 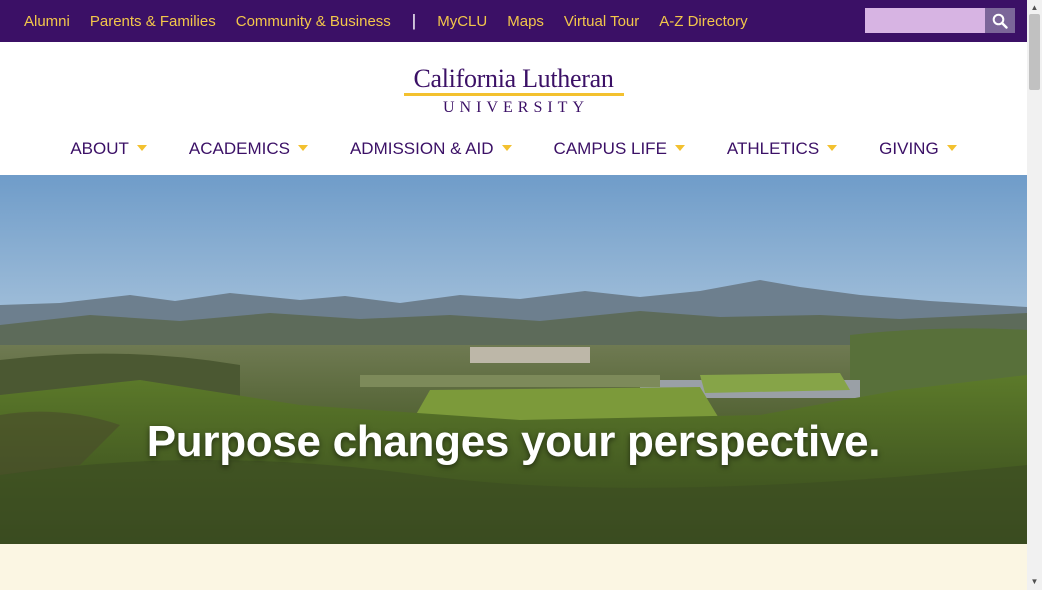 I want to click on page-scrollbar: ▲ ▼, so click(x=1034, y=295).